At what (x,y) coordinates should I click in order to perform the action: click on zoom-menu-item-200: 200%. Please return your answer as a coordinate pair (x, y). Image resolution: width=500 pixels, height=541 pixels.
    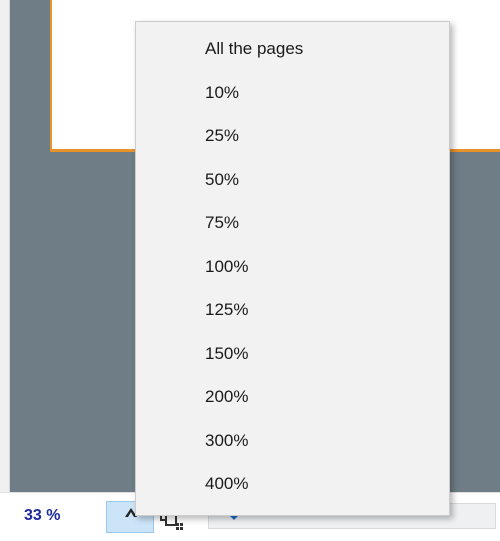
    Looking at the image, I should click on (292, 397).